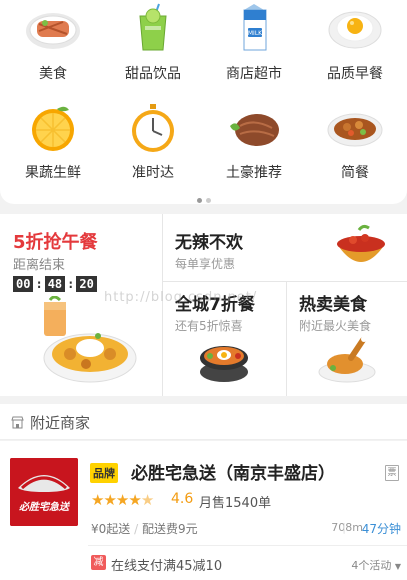 The image size is (407, 580). I want to click on rating-stars: ★★★★★, so click(122, 500).